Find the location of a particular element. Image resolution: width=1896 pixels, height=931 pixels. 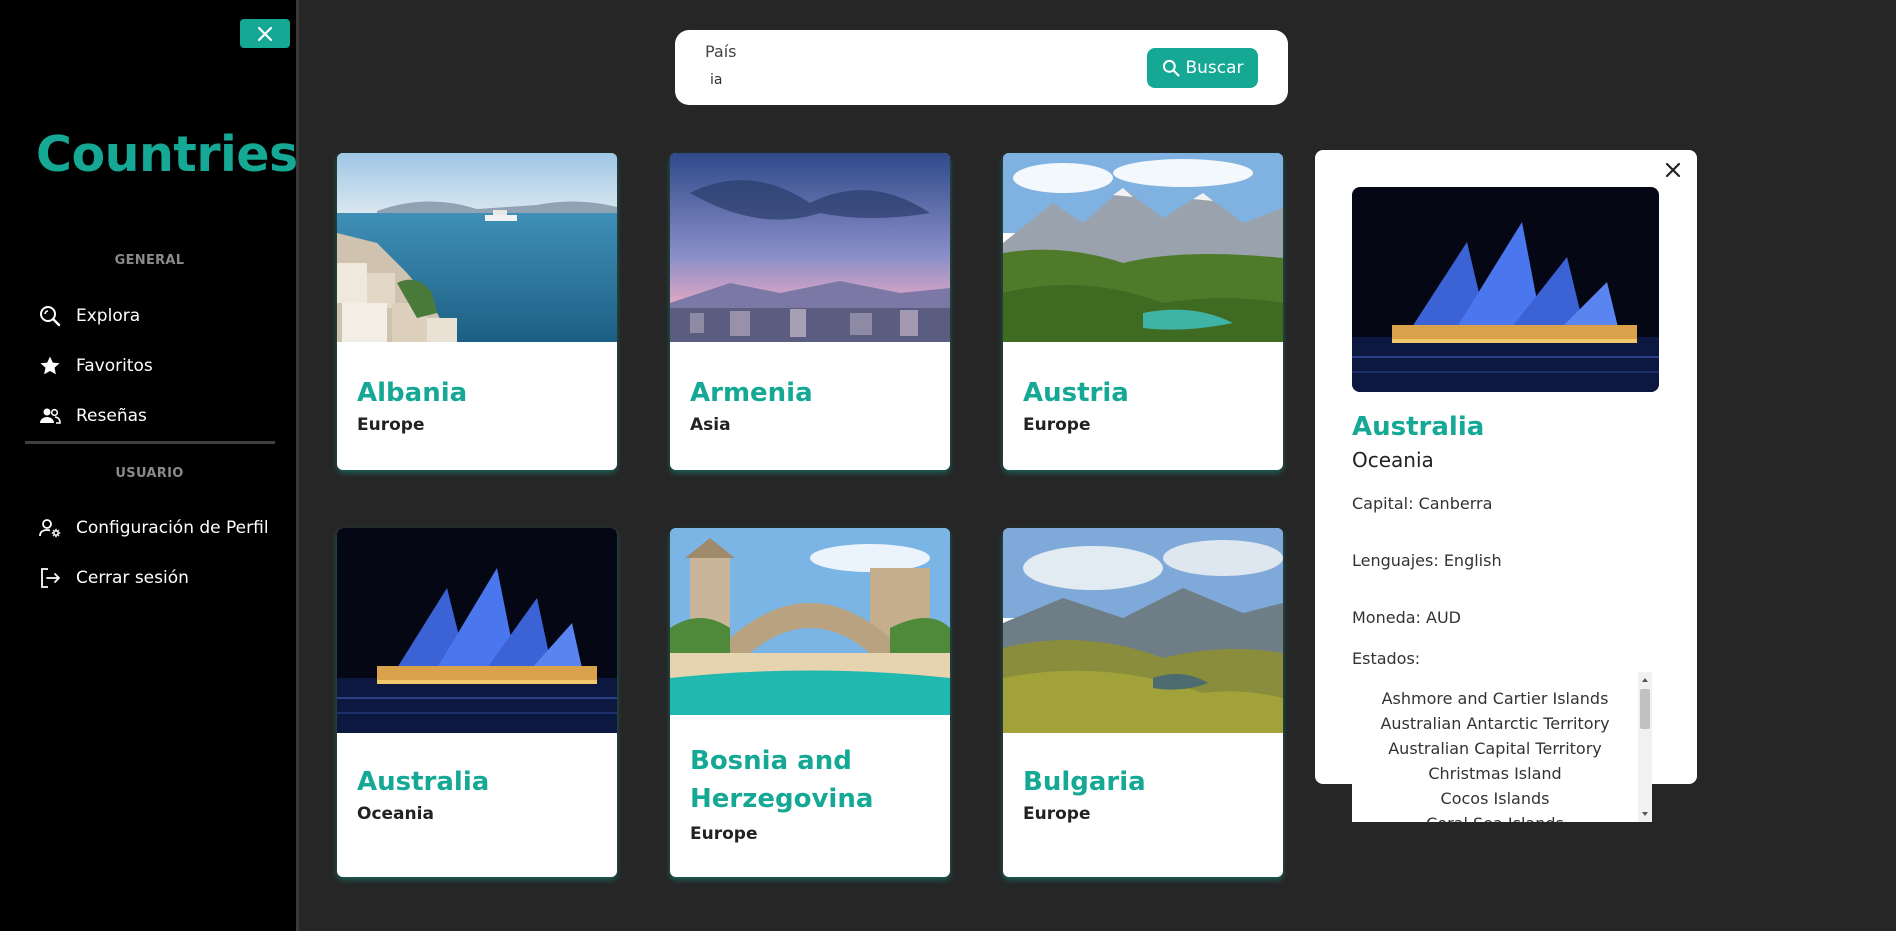

search-bar: País Buscar is located at coordinates (981, 67).